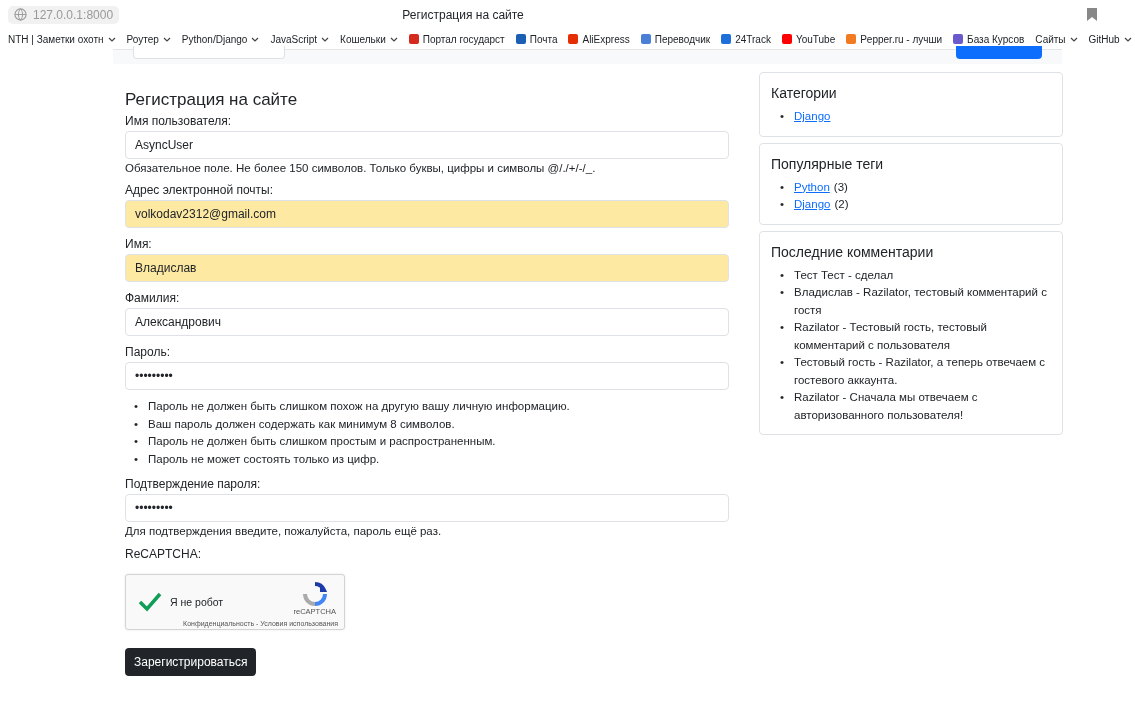 The width and height of the screenshot is (1135, 720). Describe the element at coordinates (209, 52) in the screenshot. I see `search-field` at that location.